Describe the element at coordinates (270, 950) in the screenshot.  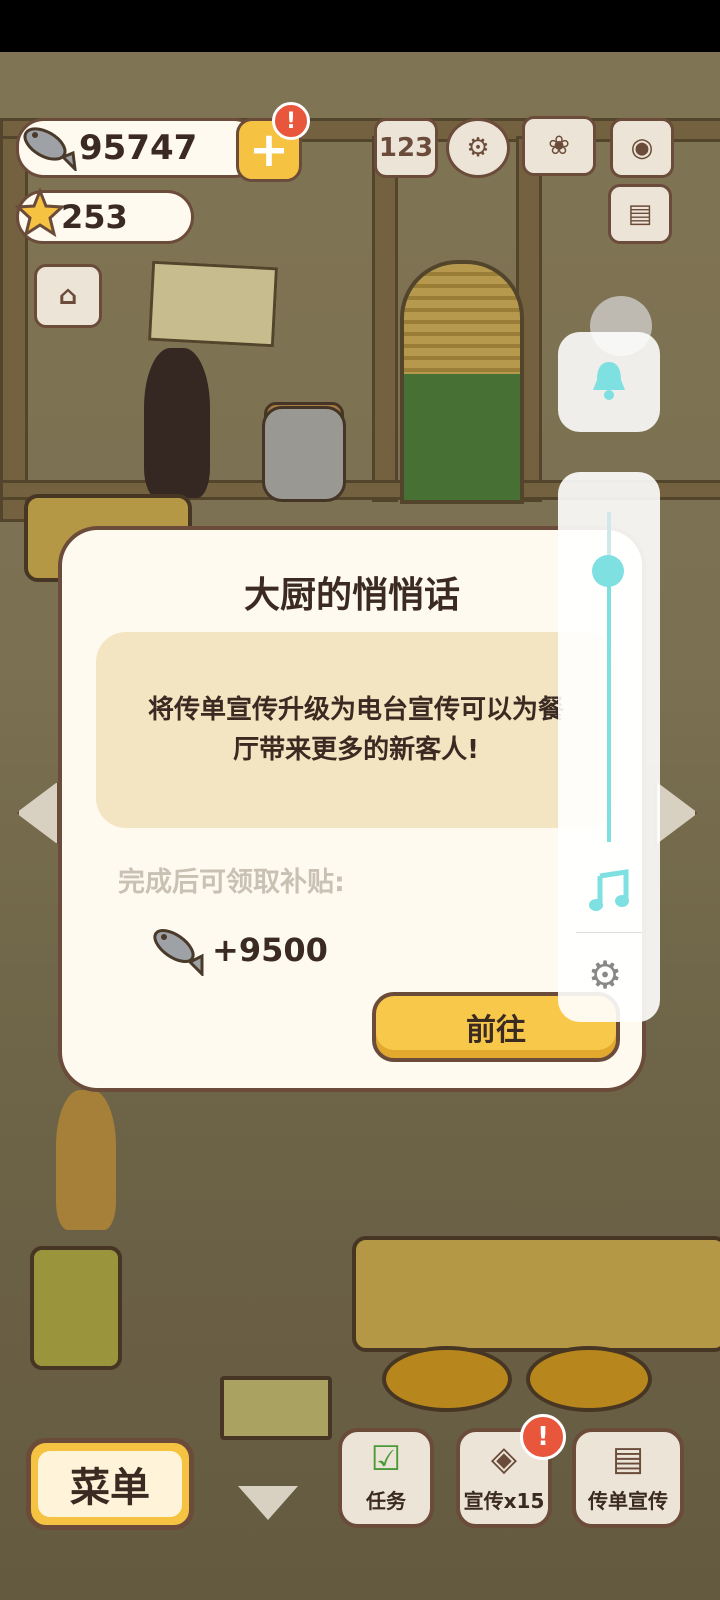
I see `reward-amount: +9500` at that location.